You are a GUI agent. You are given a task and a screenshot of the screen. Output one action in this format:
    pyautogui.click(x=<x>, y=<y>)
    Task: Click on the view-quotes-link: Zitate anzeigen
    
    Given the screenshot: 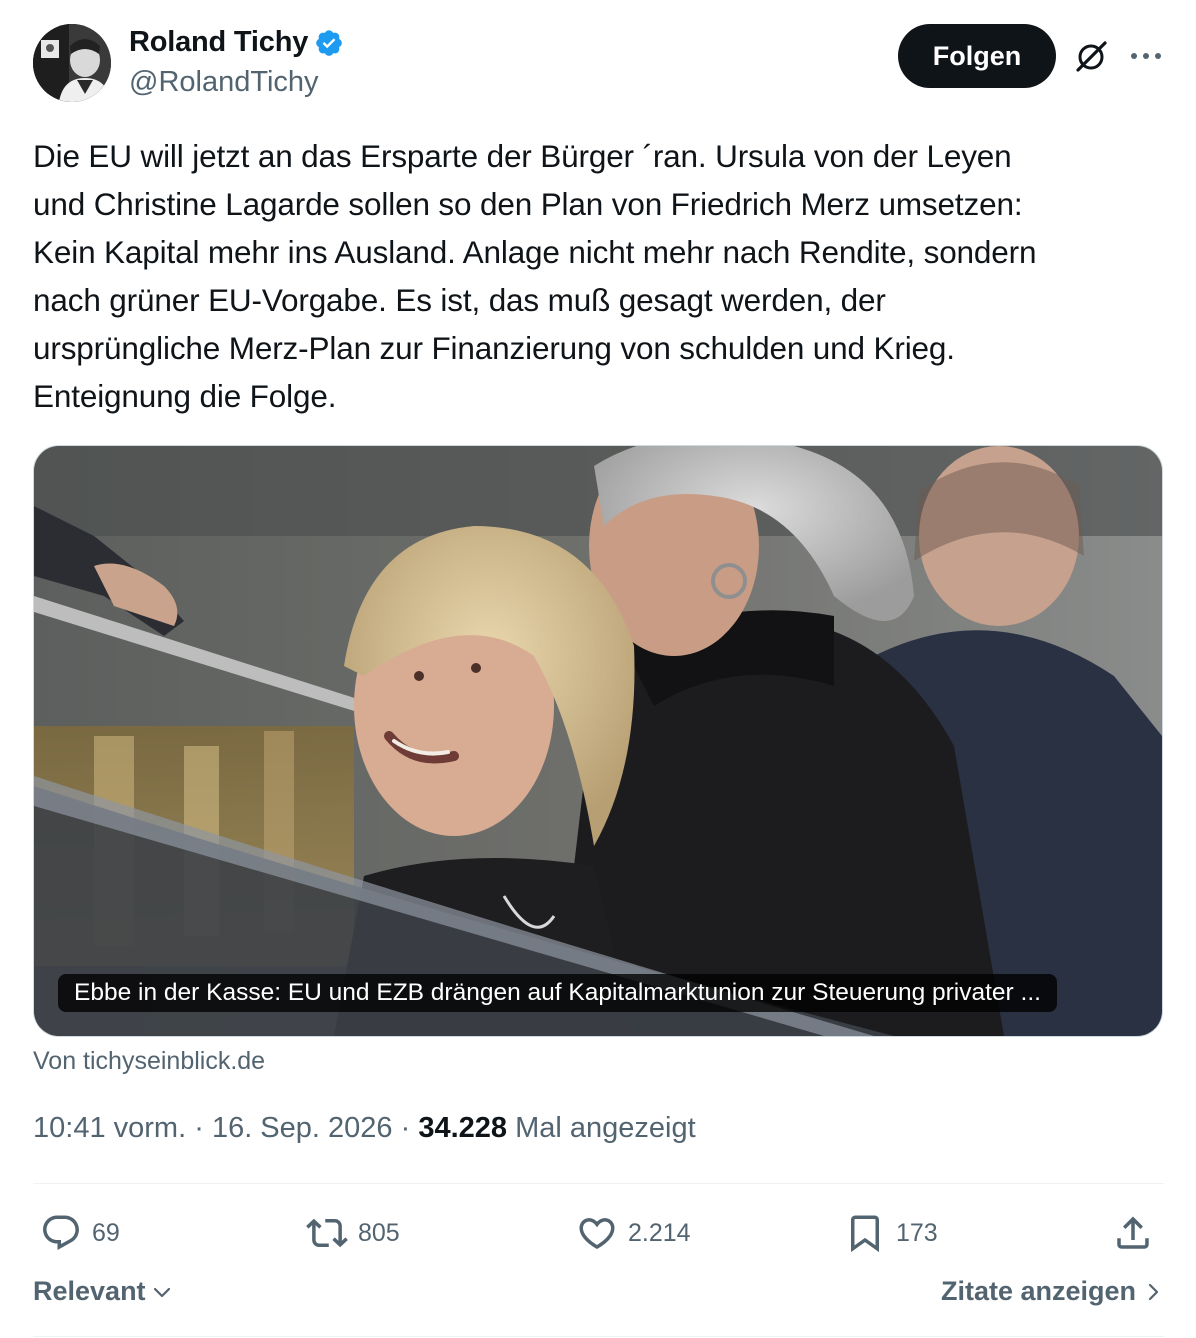 What is the action you would take?
    pyautogui.click(x=1052, y=1291)
    